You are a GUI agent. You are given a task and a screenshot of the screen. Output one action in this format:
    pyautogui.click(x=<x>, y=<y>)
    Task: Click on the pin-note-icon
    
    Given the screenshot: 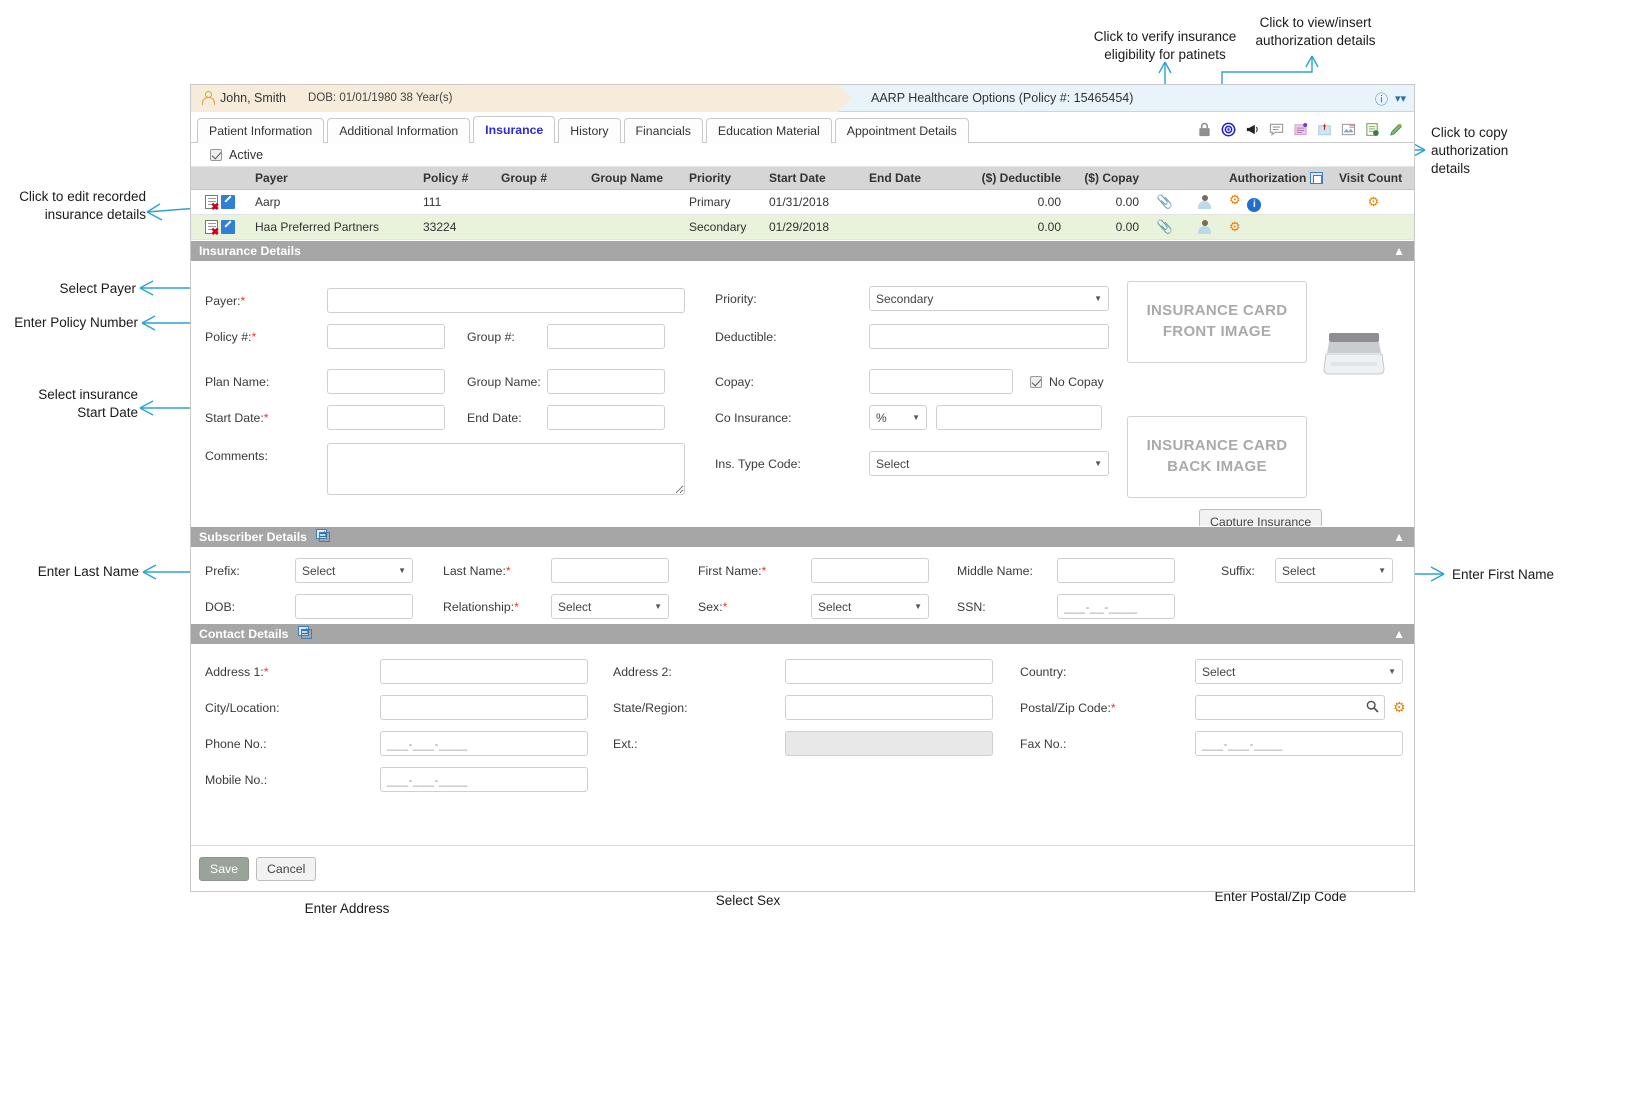 What is the action you would take?
    pyautogui.click(x=1325, y=130)
    